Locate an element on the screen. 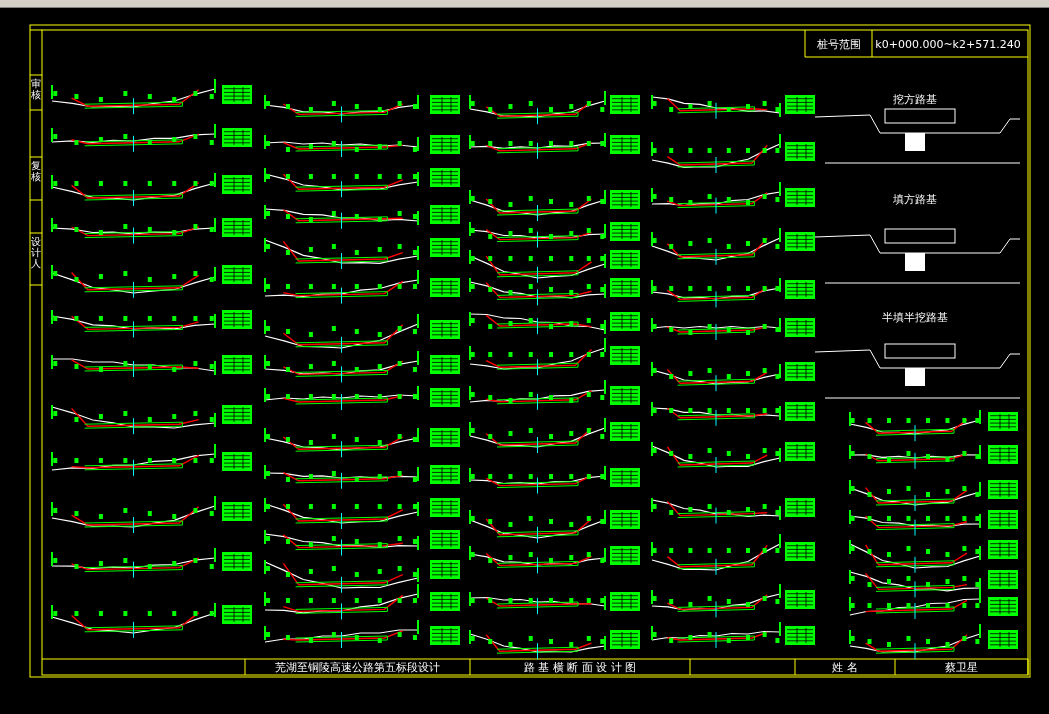  side-label: 审核 is located at coordinates (36, 89).